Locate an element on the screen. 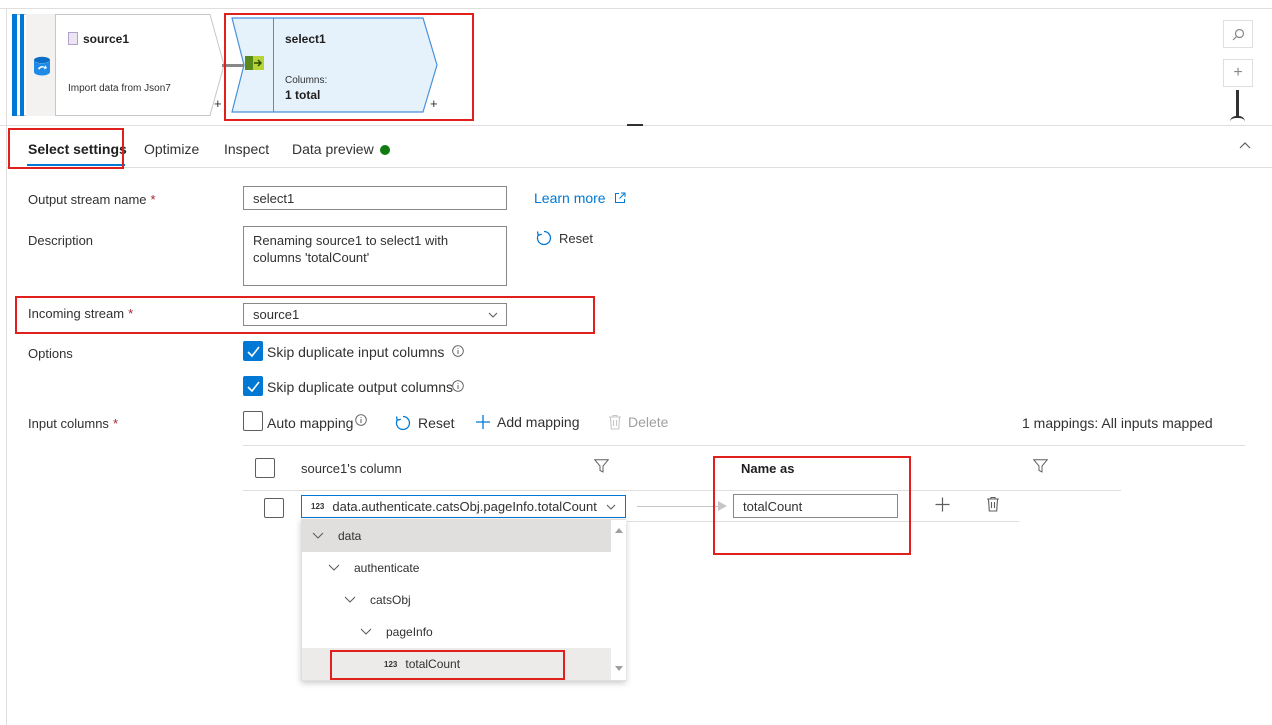  dropdown-item-label: totalCount is located at coordinates (433, 664).